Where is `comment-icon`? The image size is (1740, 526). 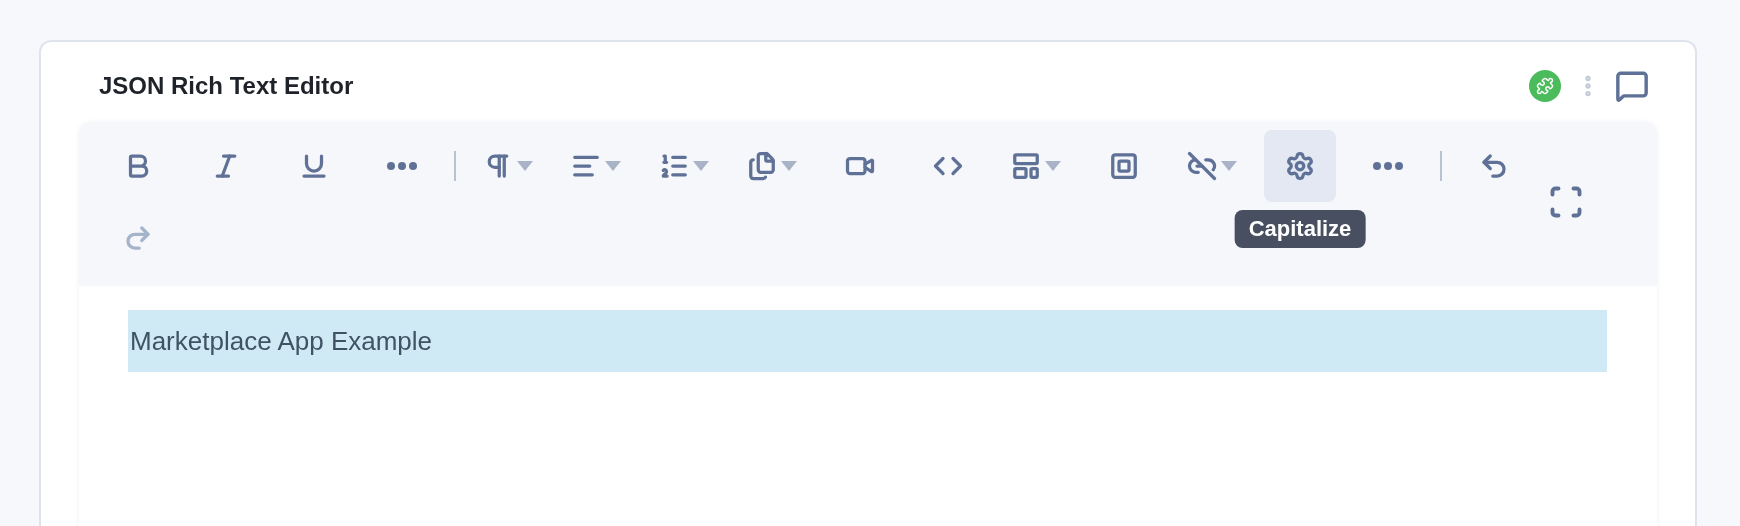 comment-icon is located at coordinates (1632, 86).